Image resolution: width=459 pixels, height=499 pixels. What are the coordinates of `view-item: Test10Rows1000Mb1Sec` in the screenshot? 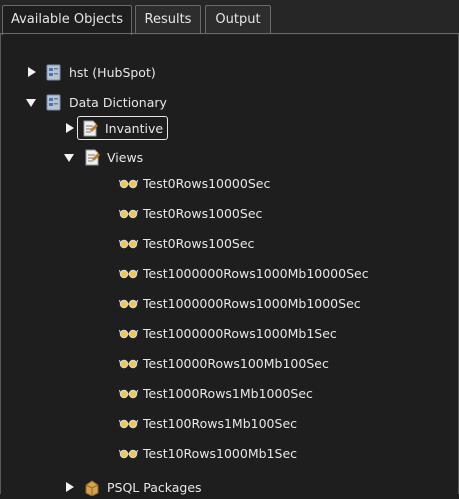 It's located at (208, 453).